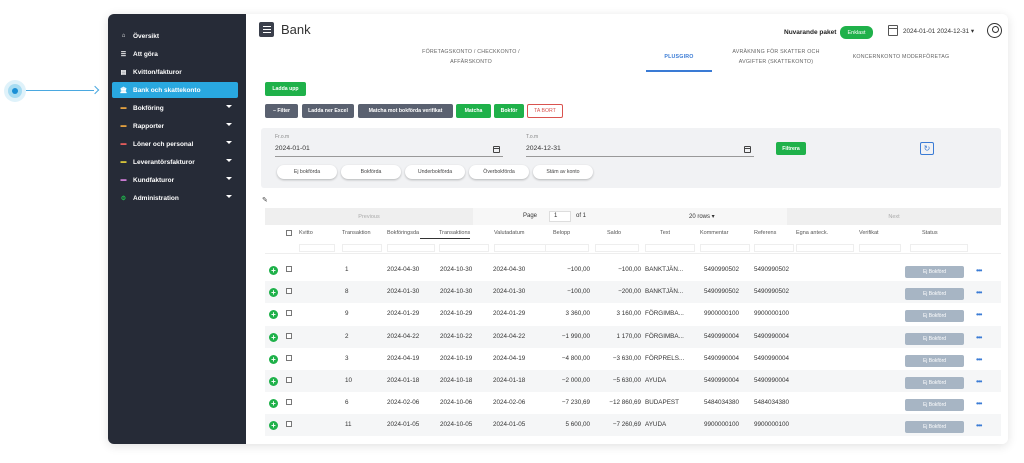 The image size is (1024, 463). Describe the element at coordinates (175, 126) in the screenshot. I see `sidebar-item-rapporter: ▬ Rapporter` at that location.